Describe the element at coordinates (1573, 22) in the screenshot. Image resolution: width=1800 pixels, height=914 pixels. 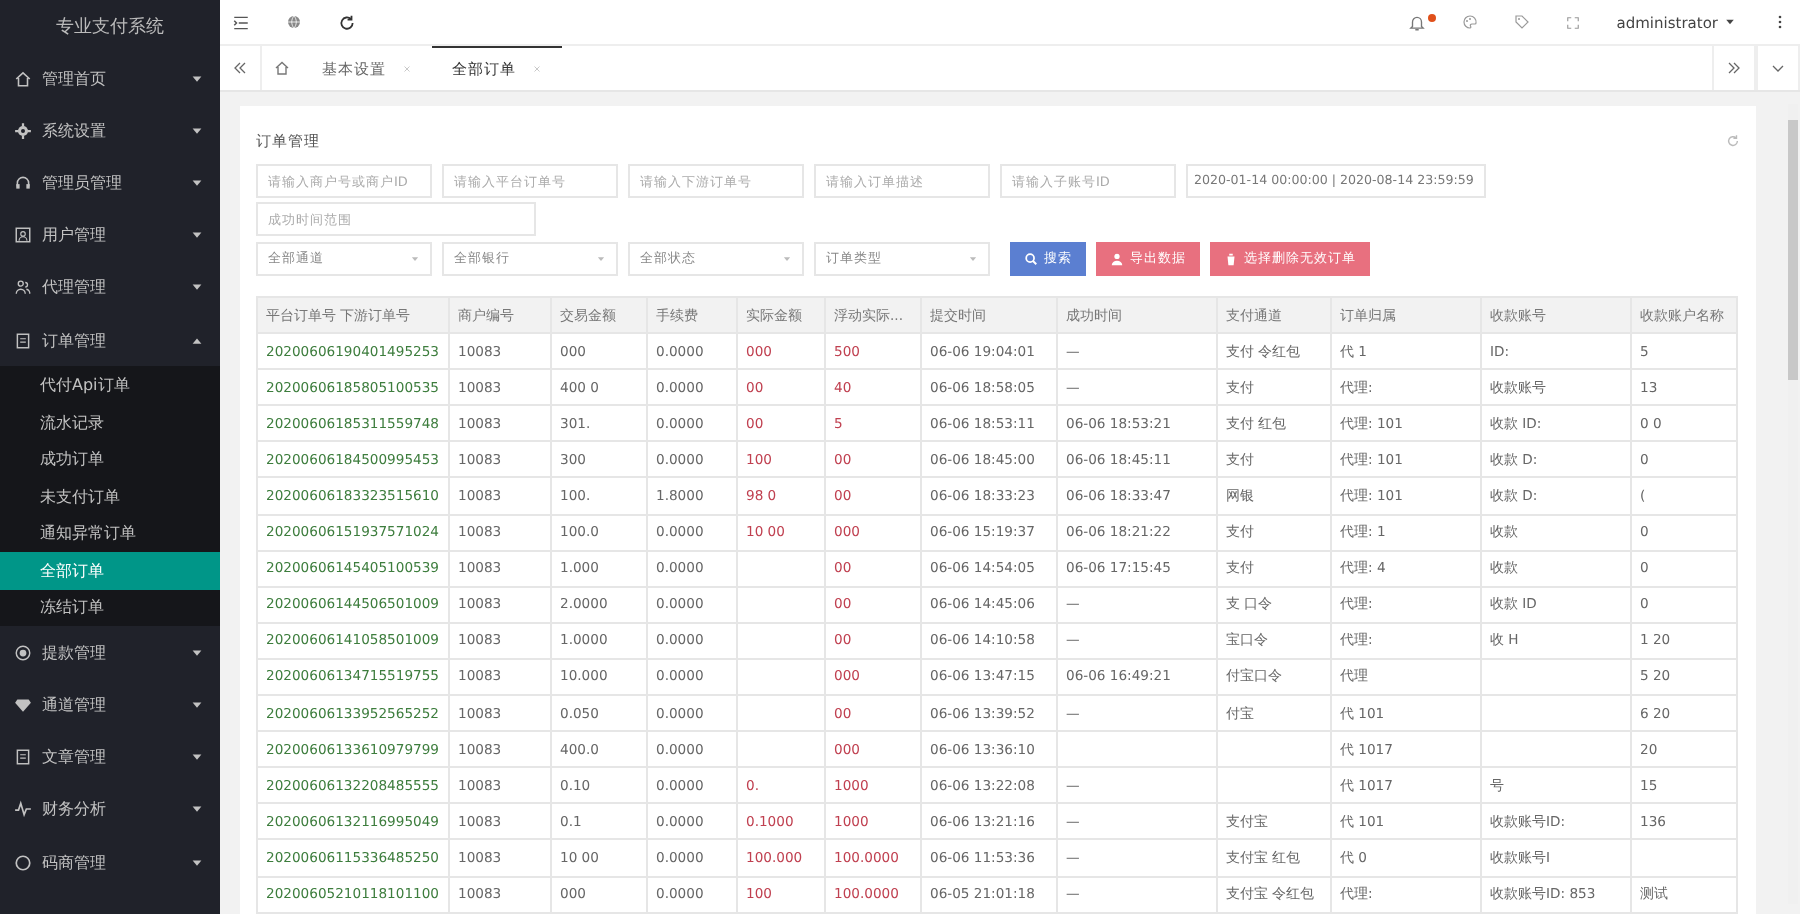
I see `fullscreen-icon` at that location.